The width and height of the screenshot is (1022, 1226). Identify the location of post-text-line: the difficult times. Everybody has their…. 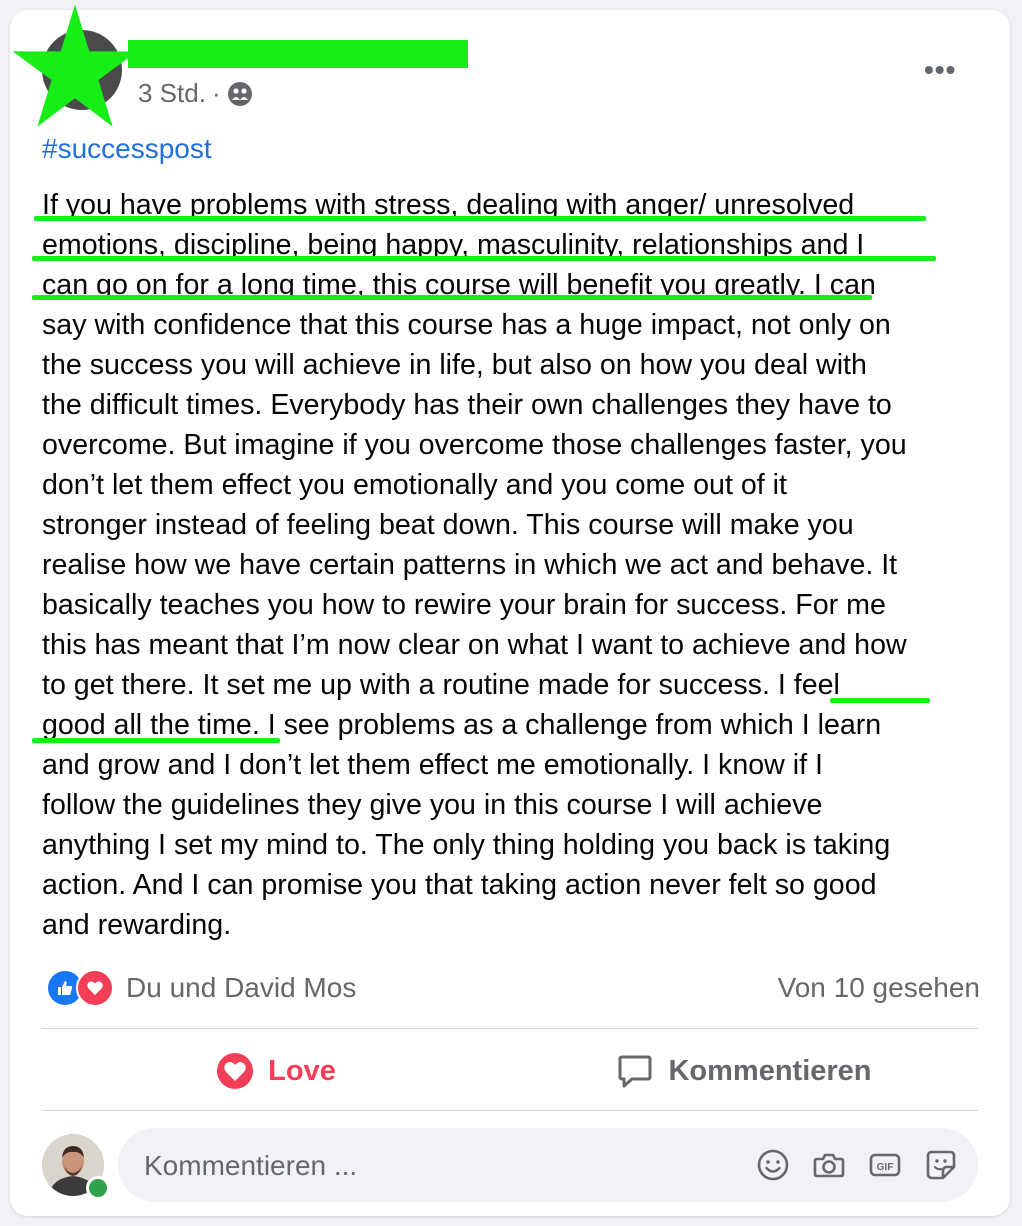
(467, 405).